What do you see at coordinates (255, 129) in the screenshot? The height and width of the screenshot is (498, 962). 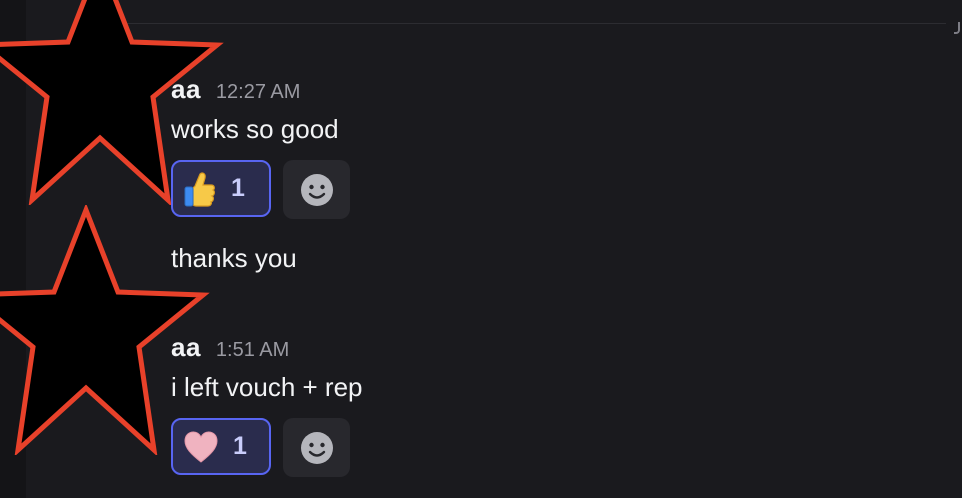 I see `message-text: works so good` at bounding box center [255, 129].